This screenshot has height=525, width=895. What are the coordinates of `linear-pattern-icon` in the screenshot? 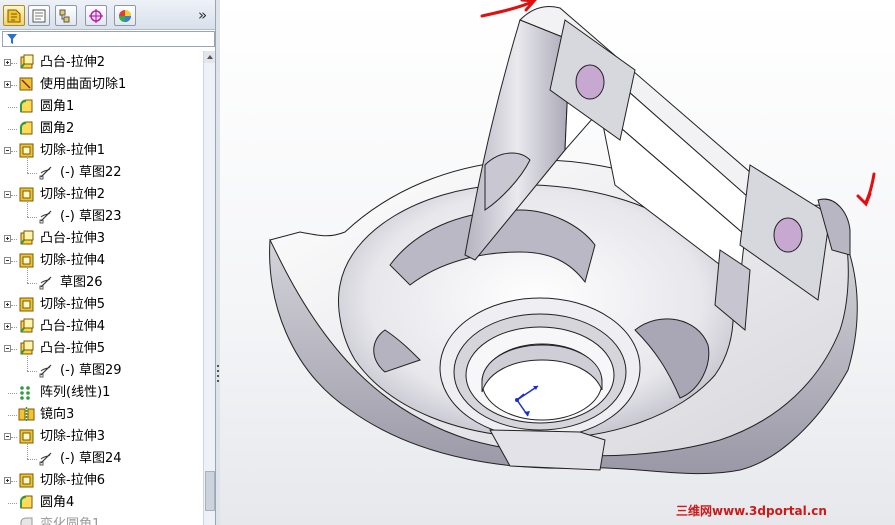 It's located at (25, 393).